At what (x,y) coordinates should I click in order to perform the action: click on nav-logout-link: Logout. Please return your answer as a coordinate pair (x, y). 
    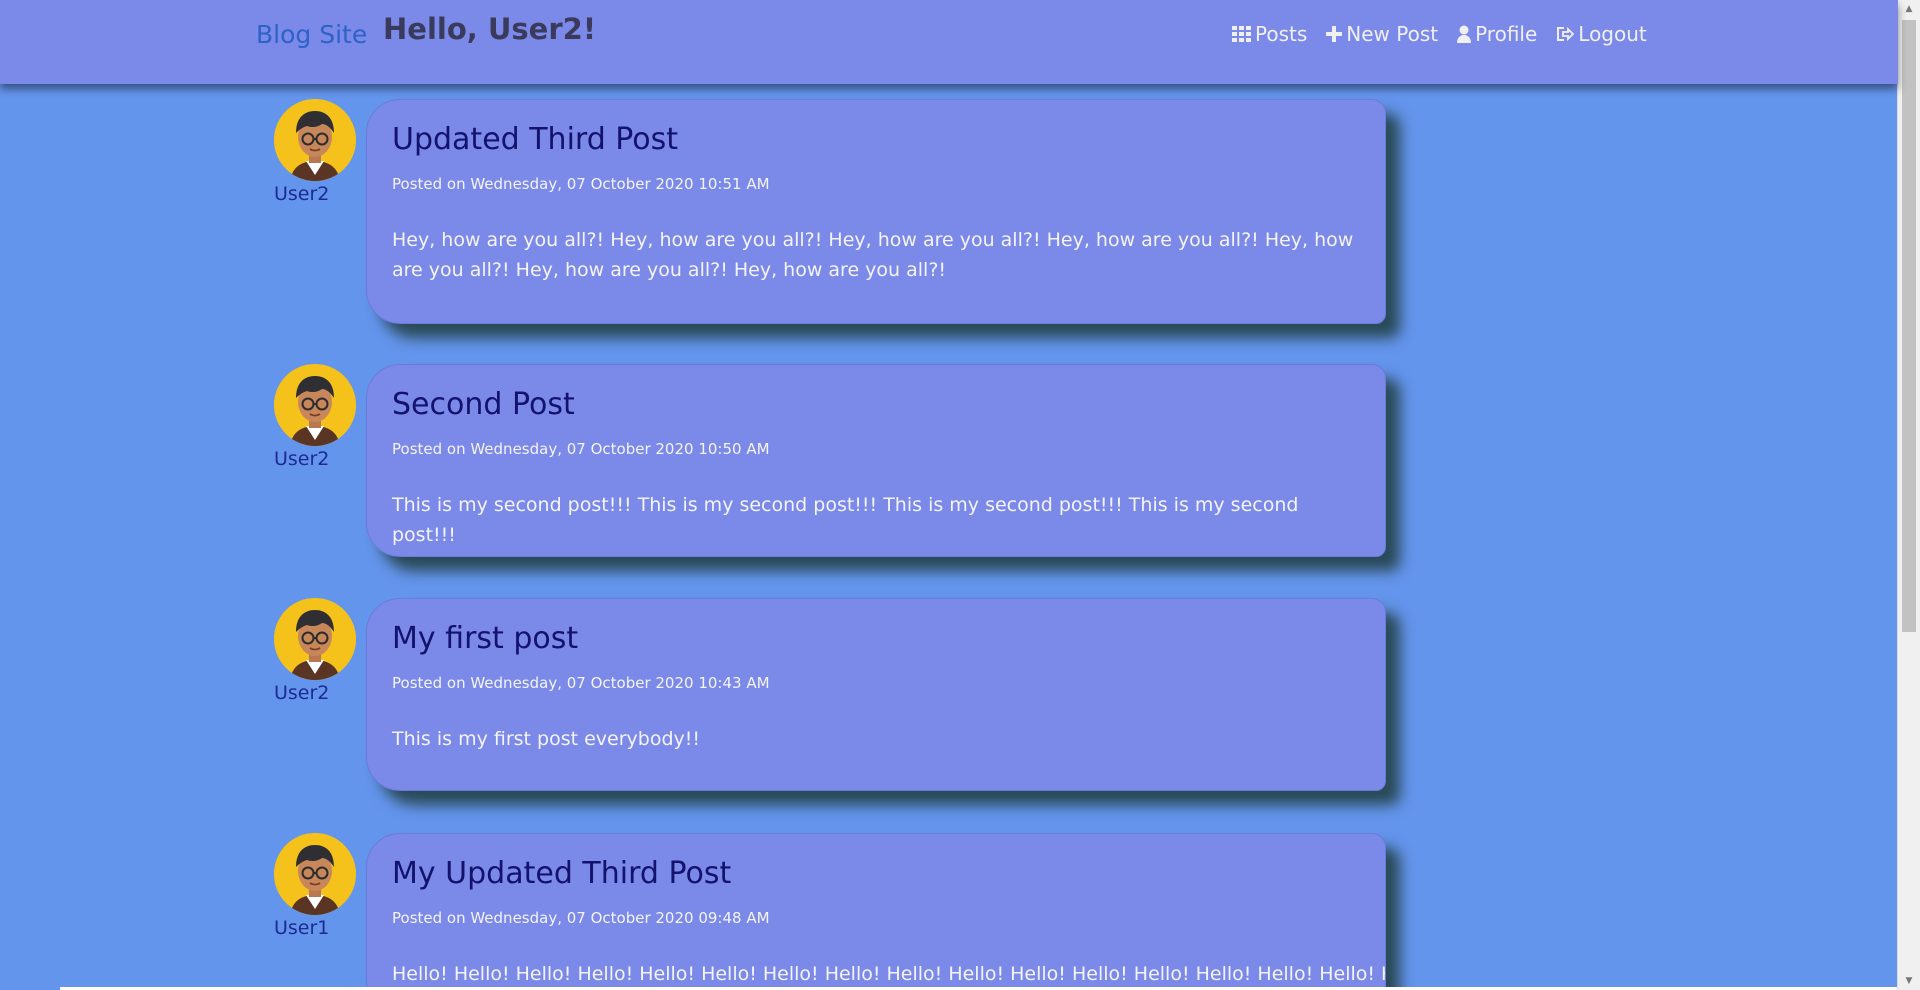
    Looking at the image, I should click on (1601, 34).